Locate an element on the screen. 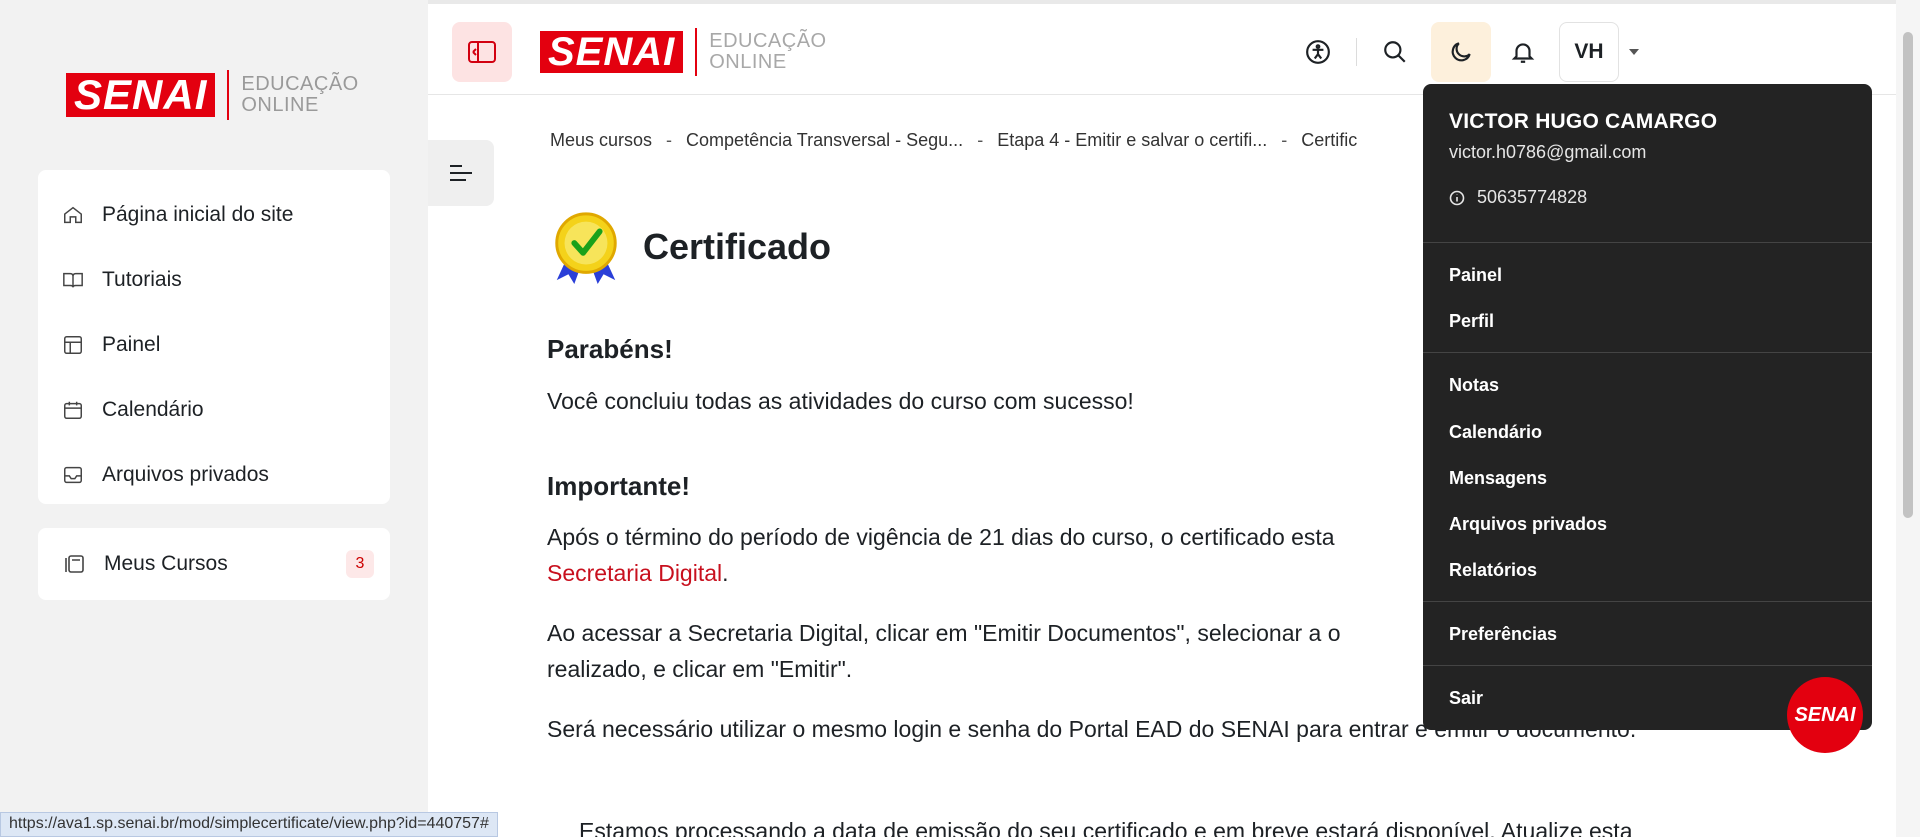  dashboard-icon is located at coordinates (73, 344).